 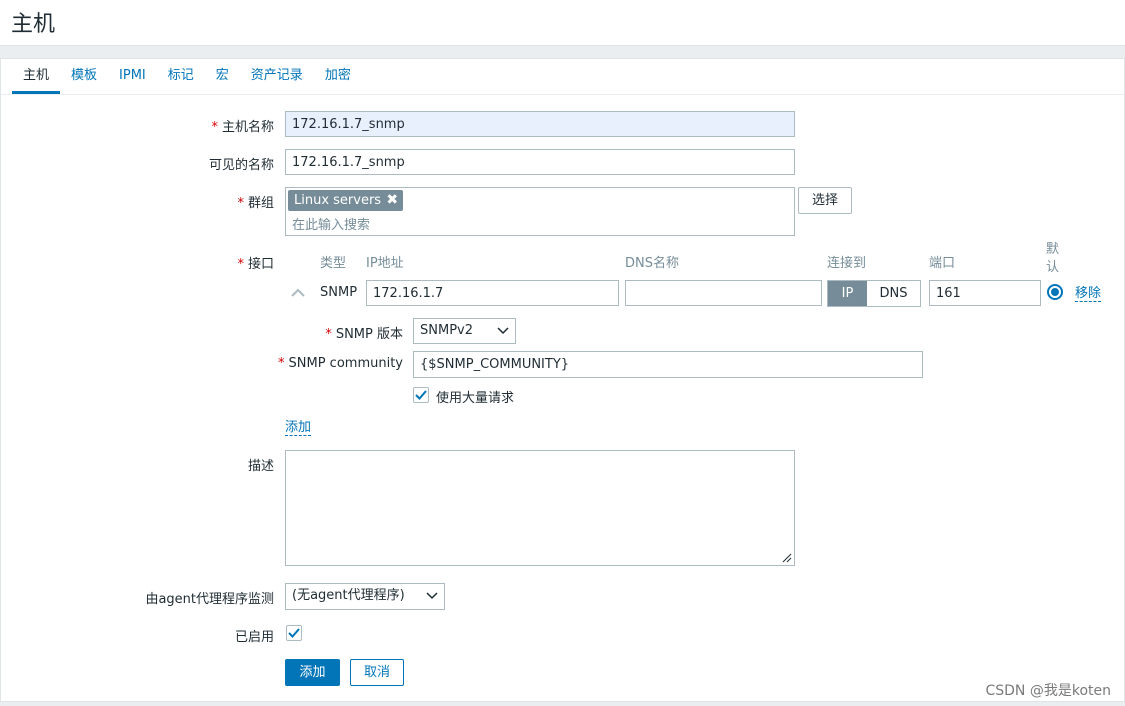 What do you see at coordinates (893, 293) in the screenshot?
I see `connect-dns-button: DNS` at bounding box center [893, 293].